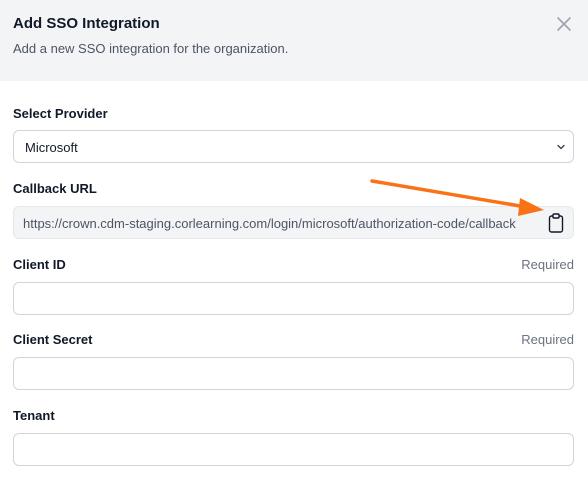  Describe the element at coordinates (547, 264) in the screenshot. I see `client-id-required: Required` at that location.